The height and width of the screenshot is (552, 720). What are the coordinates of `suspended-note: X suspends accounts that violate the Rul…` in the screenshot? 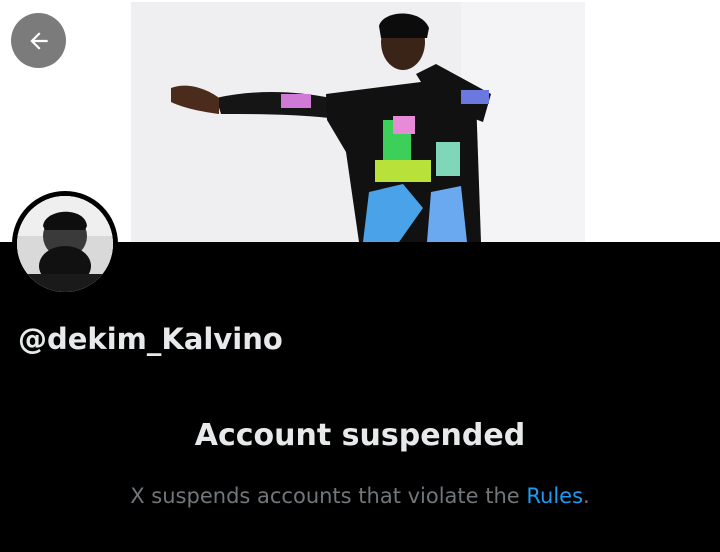 It's located at (360, 496).